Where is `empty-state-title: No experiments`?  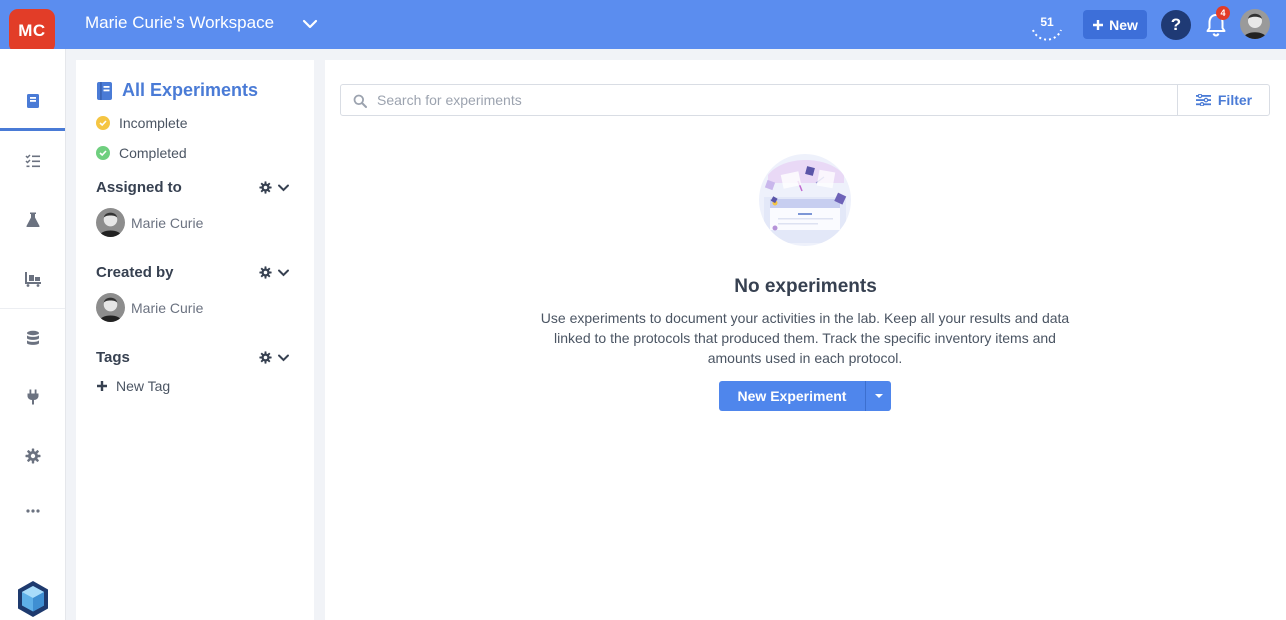 empty-state-title: No experiments is located at coordinates (805, 286).